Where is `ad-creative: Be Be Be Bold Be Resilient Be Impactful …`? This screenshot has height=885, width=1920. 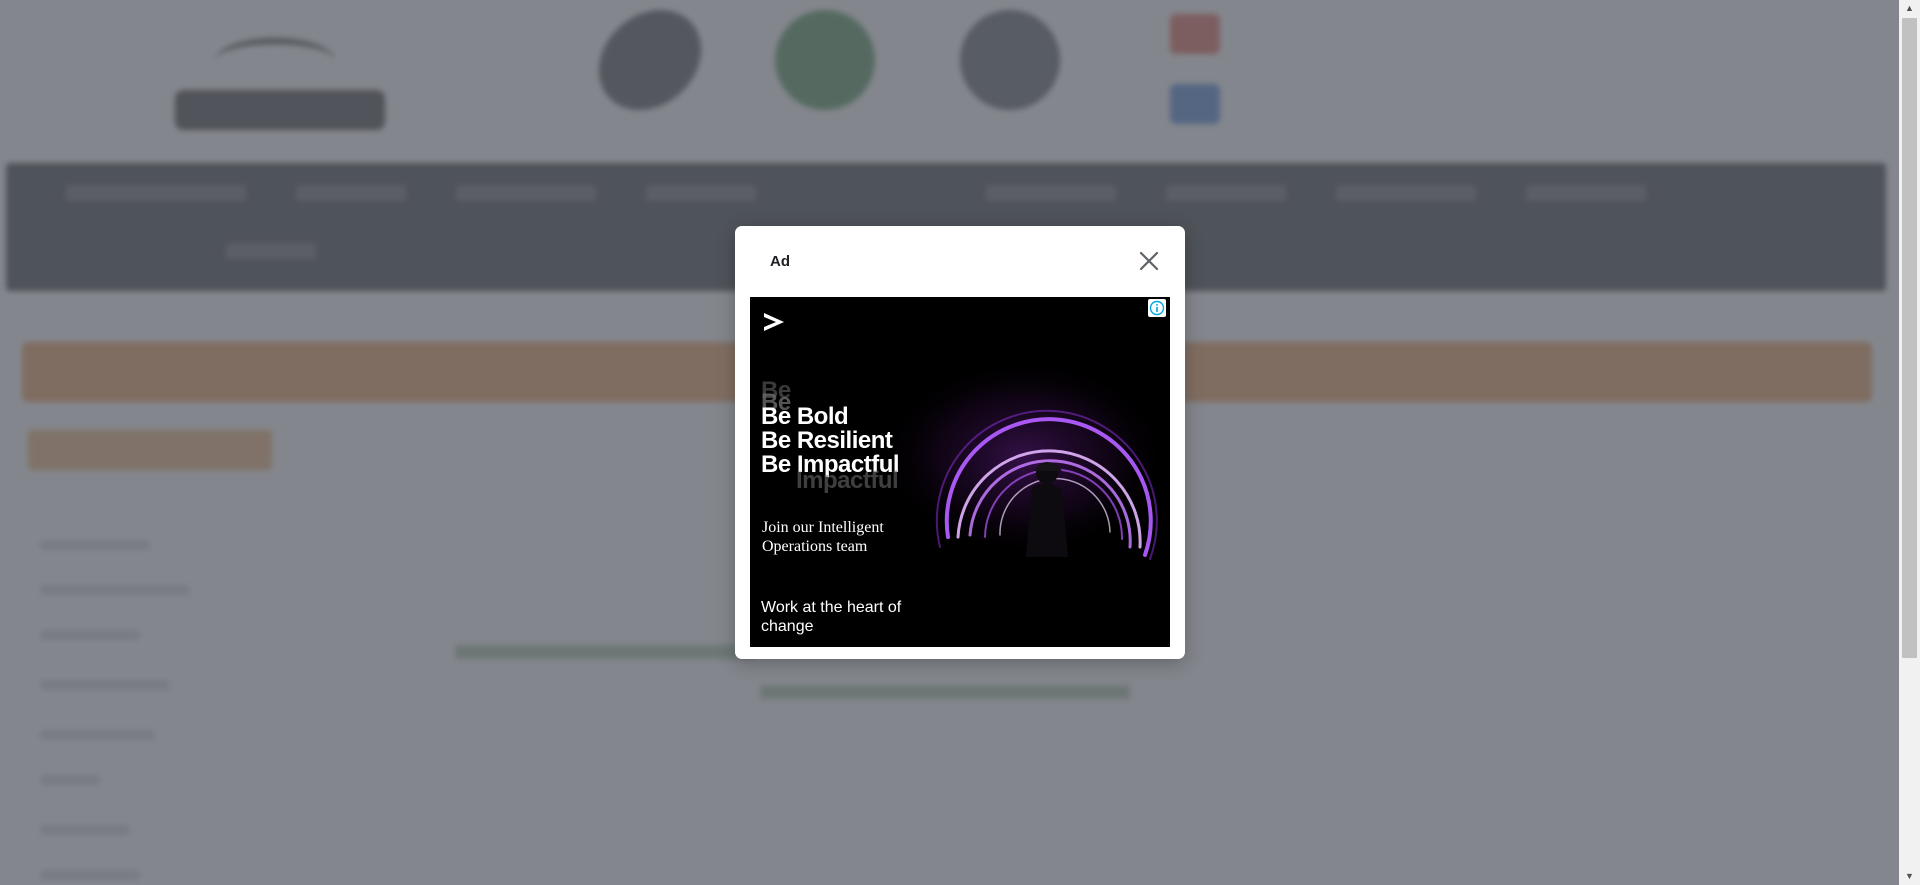 ad-creative: Be Be Be Bold Be Resilient Be Impactful … is located at coordinates (960, 472).